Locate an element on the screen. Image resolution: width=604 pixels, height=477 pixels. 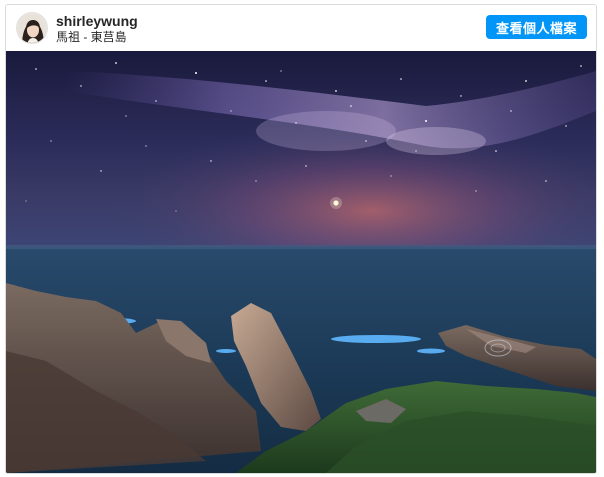
avatar-image is located at coordinates (32, 28).